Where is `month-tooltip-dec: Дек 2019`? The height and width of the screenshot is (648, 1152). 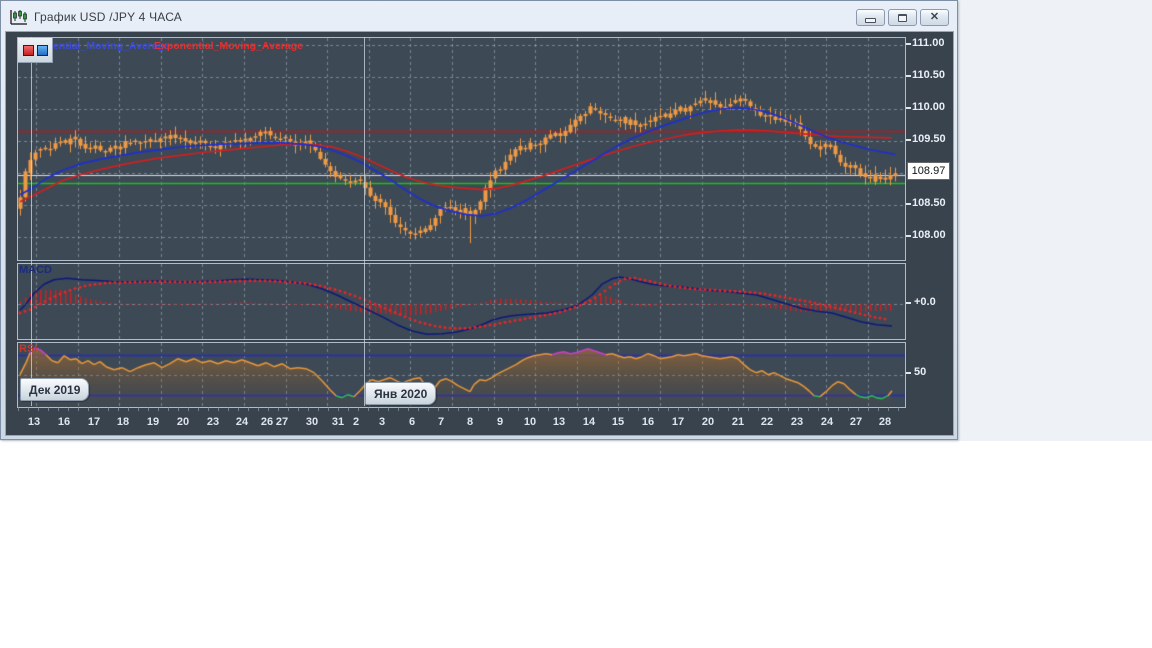
month-tooltip-dec: Дек 2019 is located at coordinates (55, 389).